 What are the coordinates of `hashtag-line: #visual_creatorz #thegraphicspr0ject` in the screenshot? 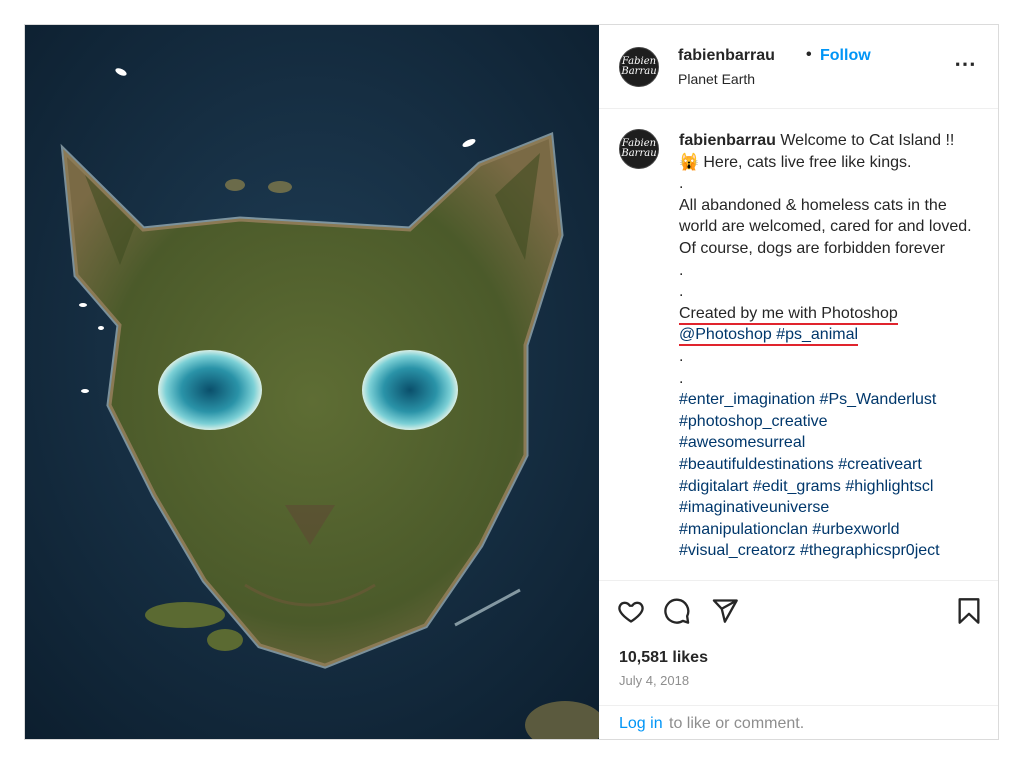 It's located at (829, 551).